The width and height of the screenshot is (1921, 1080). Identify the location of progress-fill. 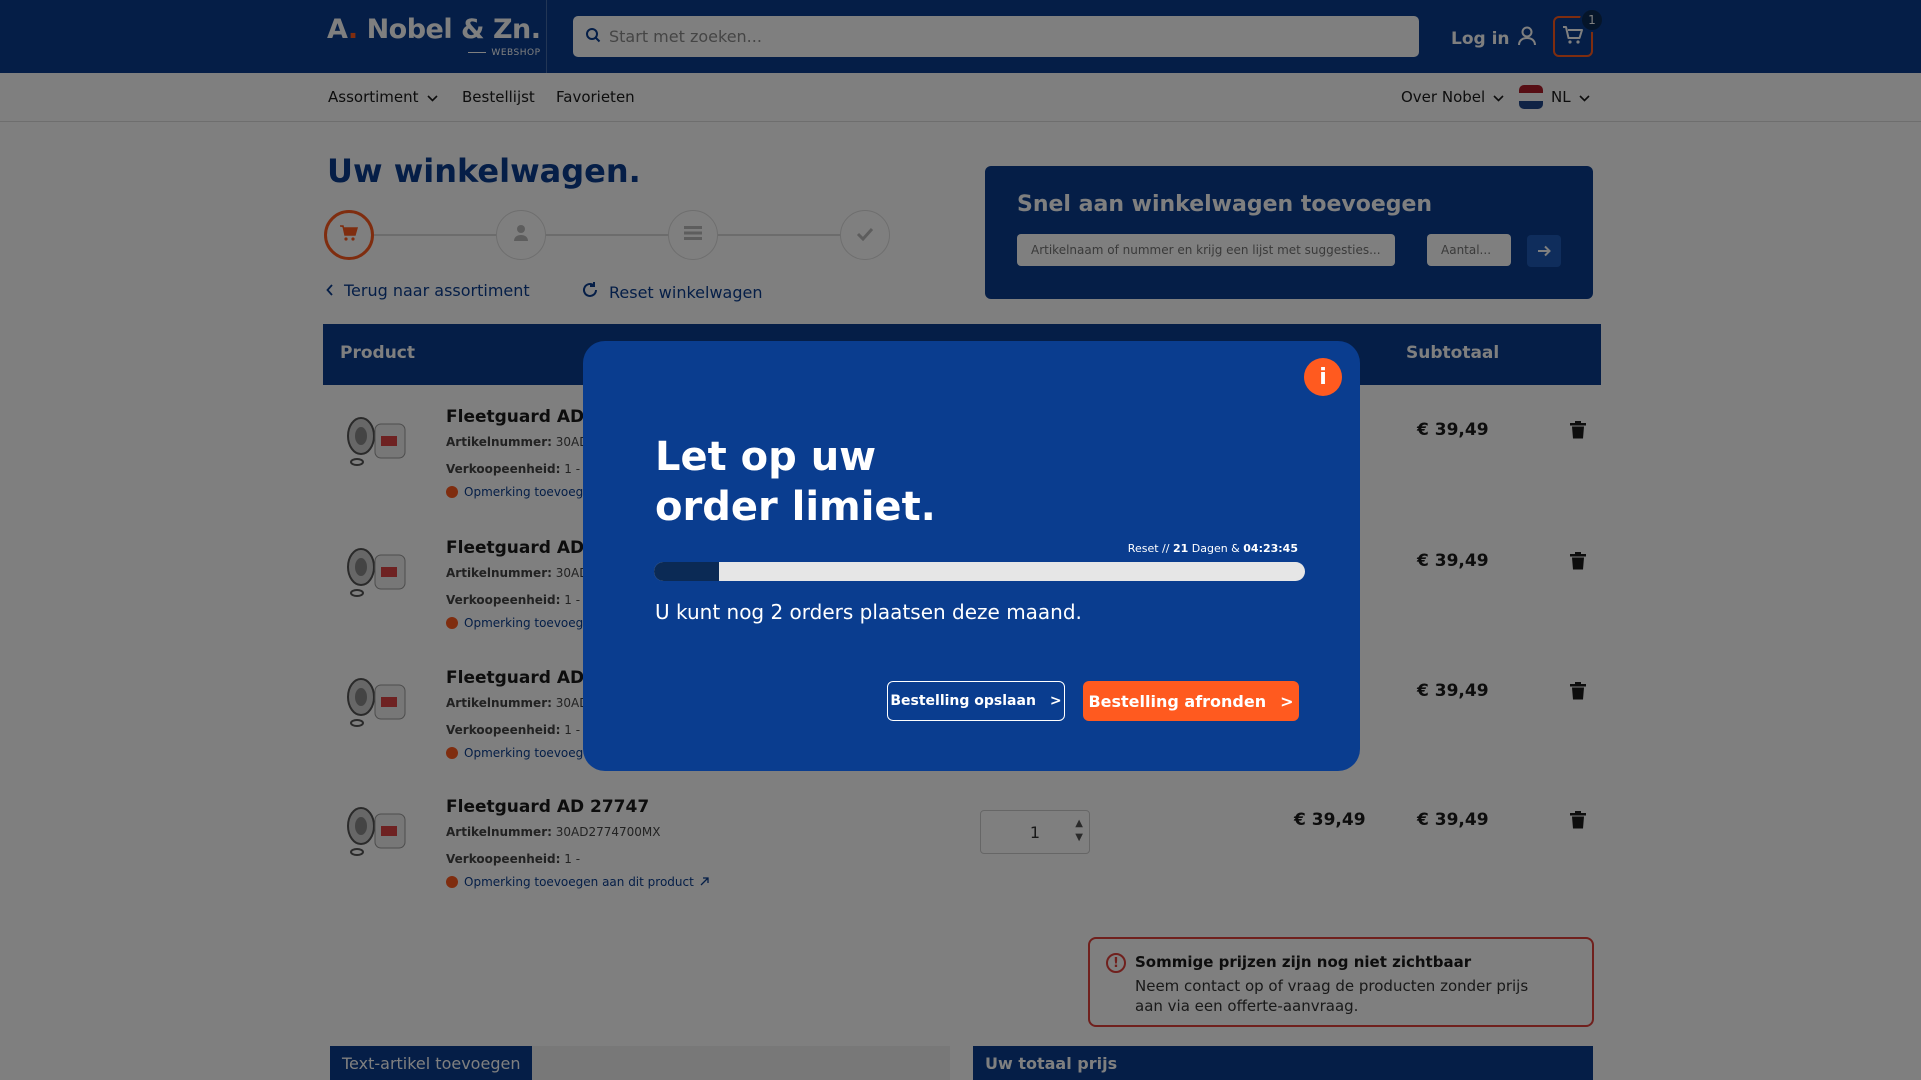
(687, 571).